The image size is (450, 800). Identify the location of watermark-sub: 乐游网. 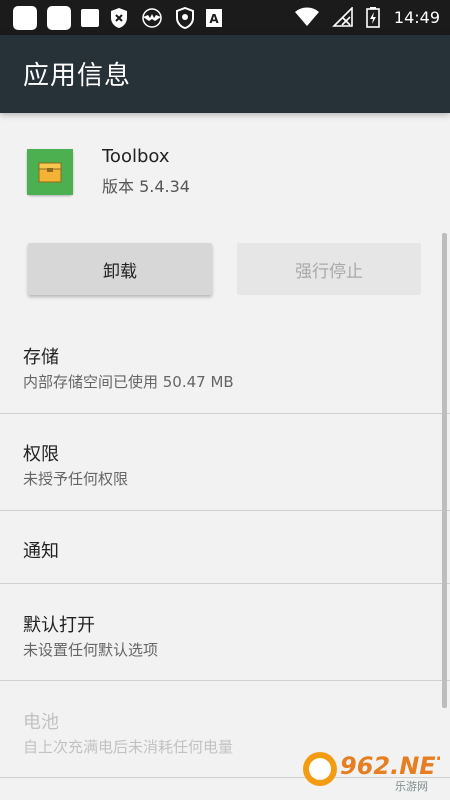
(411, 786).